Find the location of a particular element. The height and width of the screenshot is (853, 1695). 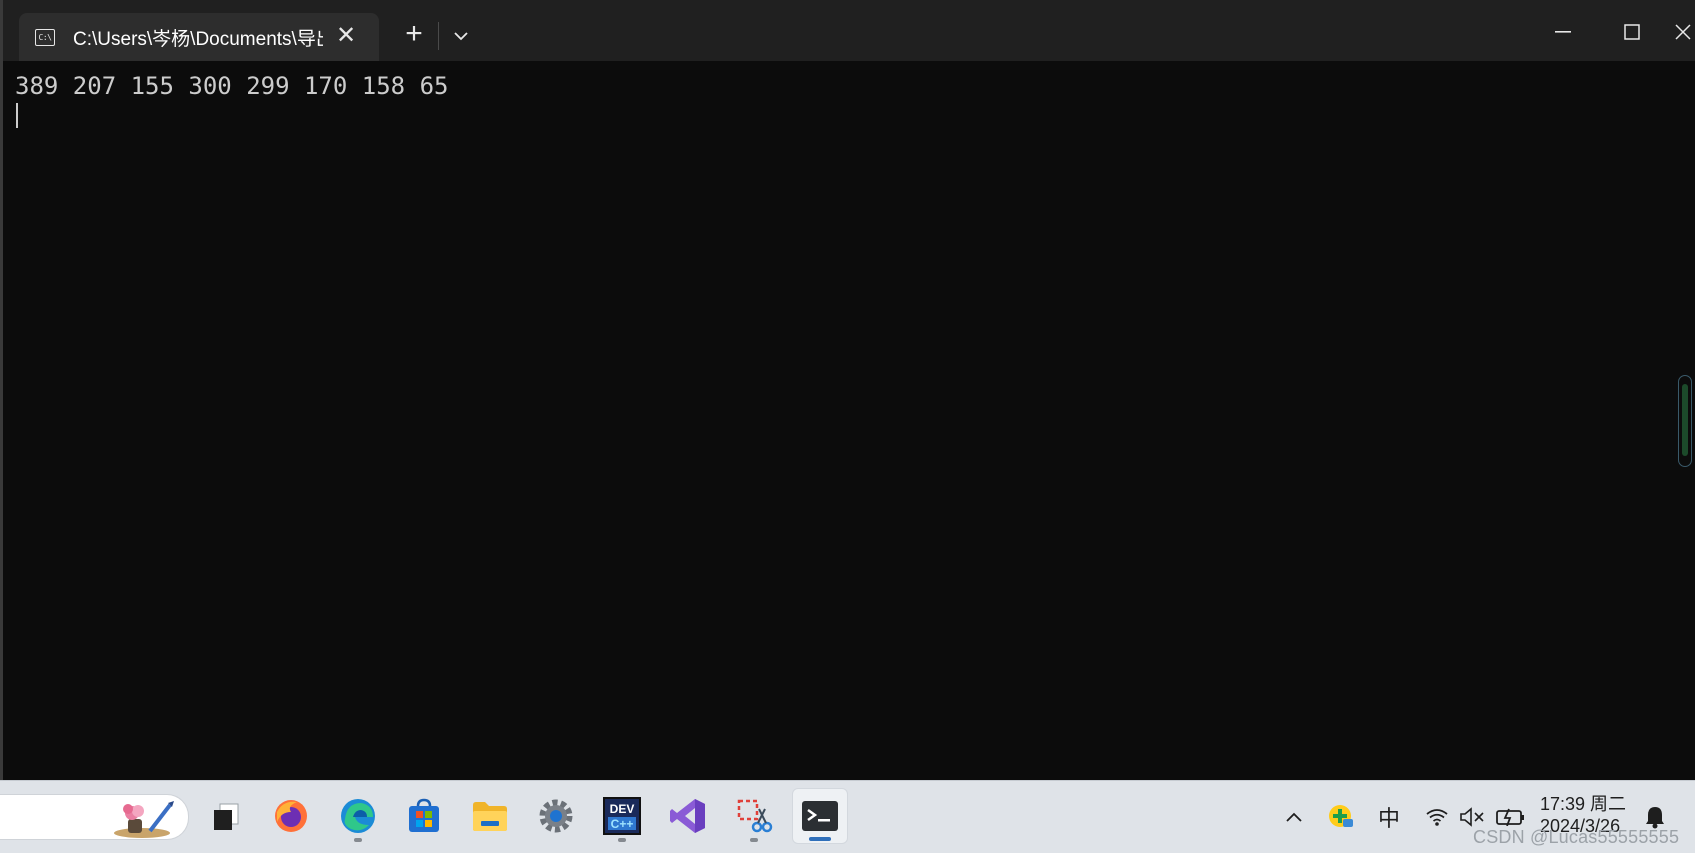

taskbar-settings is located at coordinates (556, 816).